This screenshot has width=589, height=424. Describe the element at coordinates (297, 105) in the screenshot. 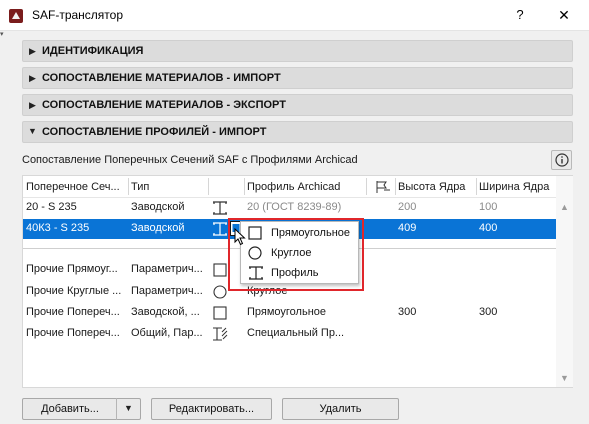

I see `section-material-export: ▶ СОПОСТАВЛЕНИЕ МАТЕРИАЛОВ - ЭКСПОРТ` at that location.